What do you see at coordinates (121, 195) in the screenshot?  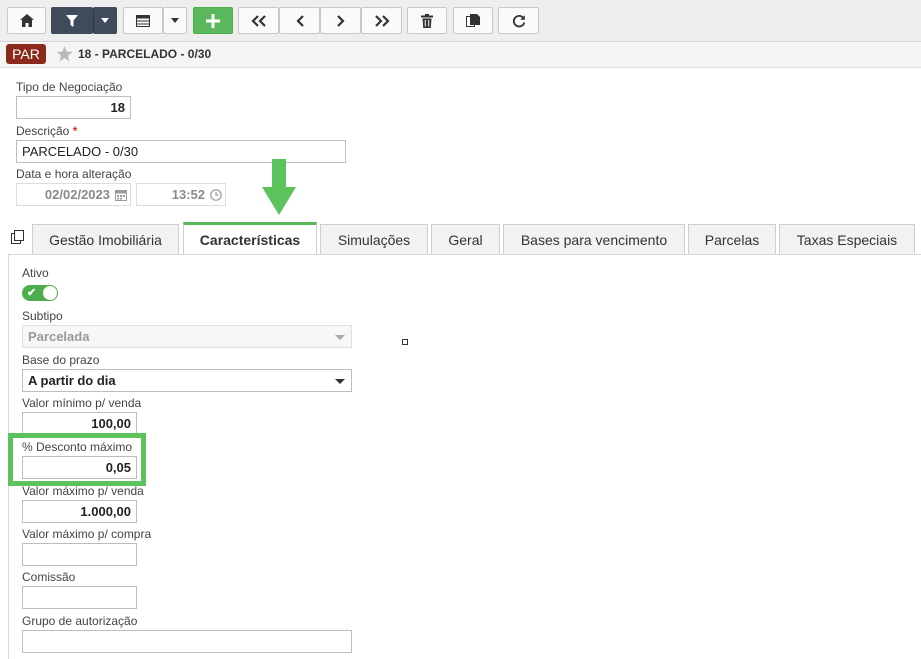 I see `calendar-icon` at bounding box center [121, 195].